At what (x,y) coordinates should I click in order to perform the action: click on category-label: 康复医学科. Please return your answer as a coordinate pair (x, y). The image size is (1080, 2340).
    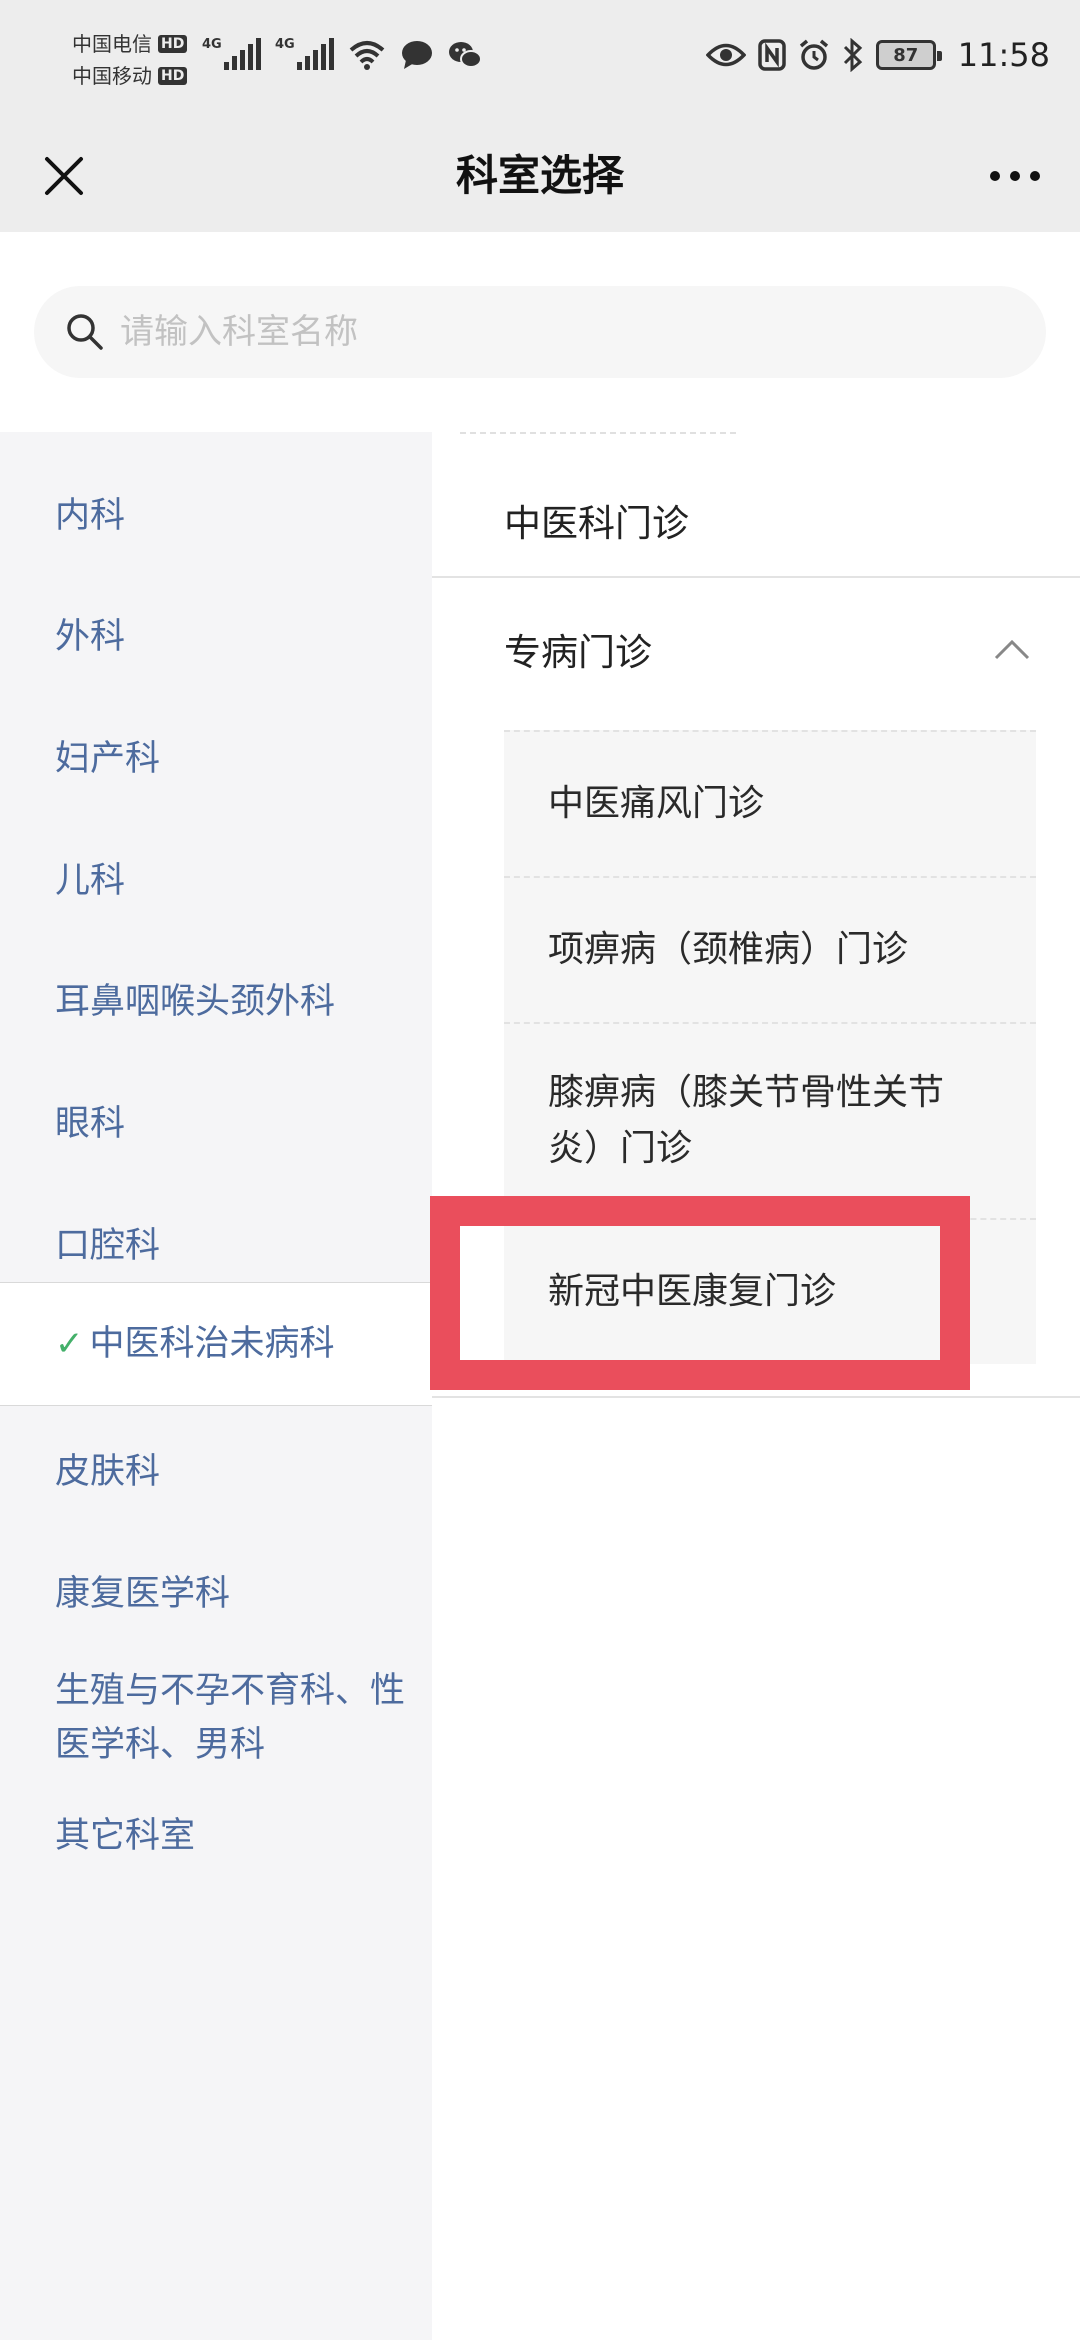
    Looking at the image, I should click on (143, 1594).